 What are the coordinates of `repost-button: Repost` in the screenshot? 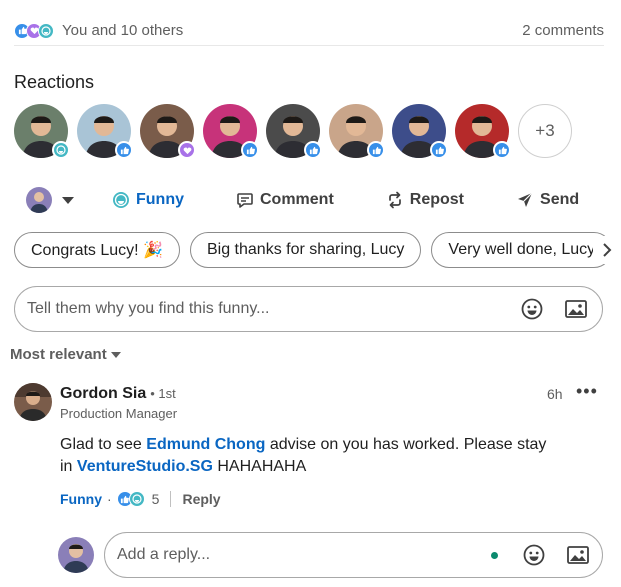 It's located at (425, 200).